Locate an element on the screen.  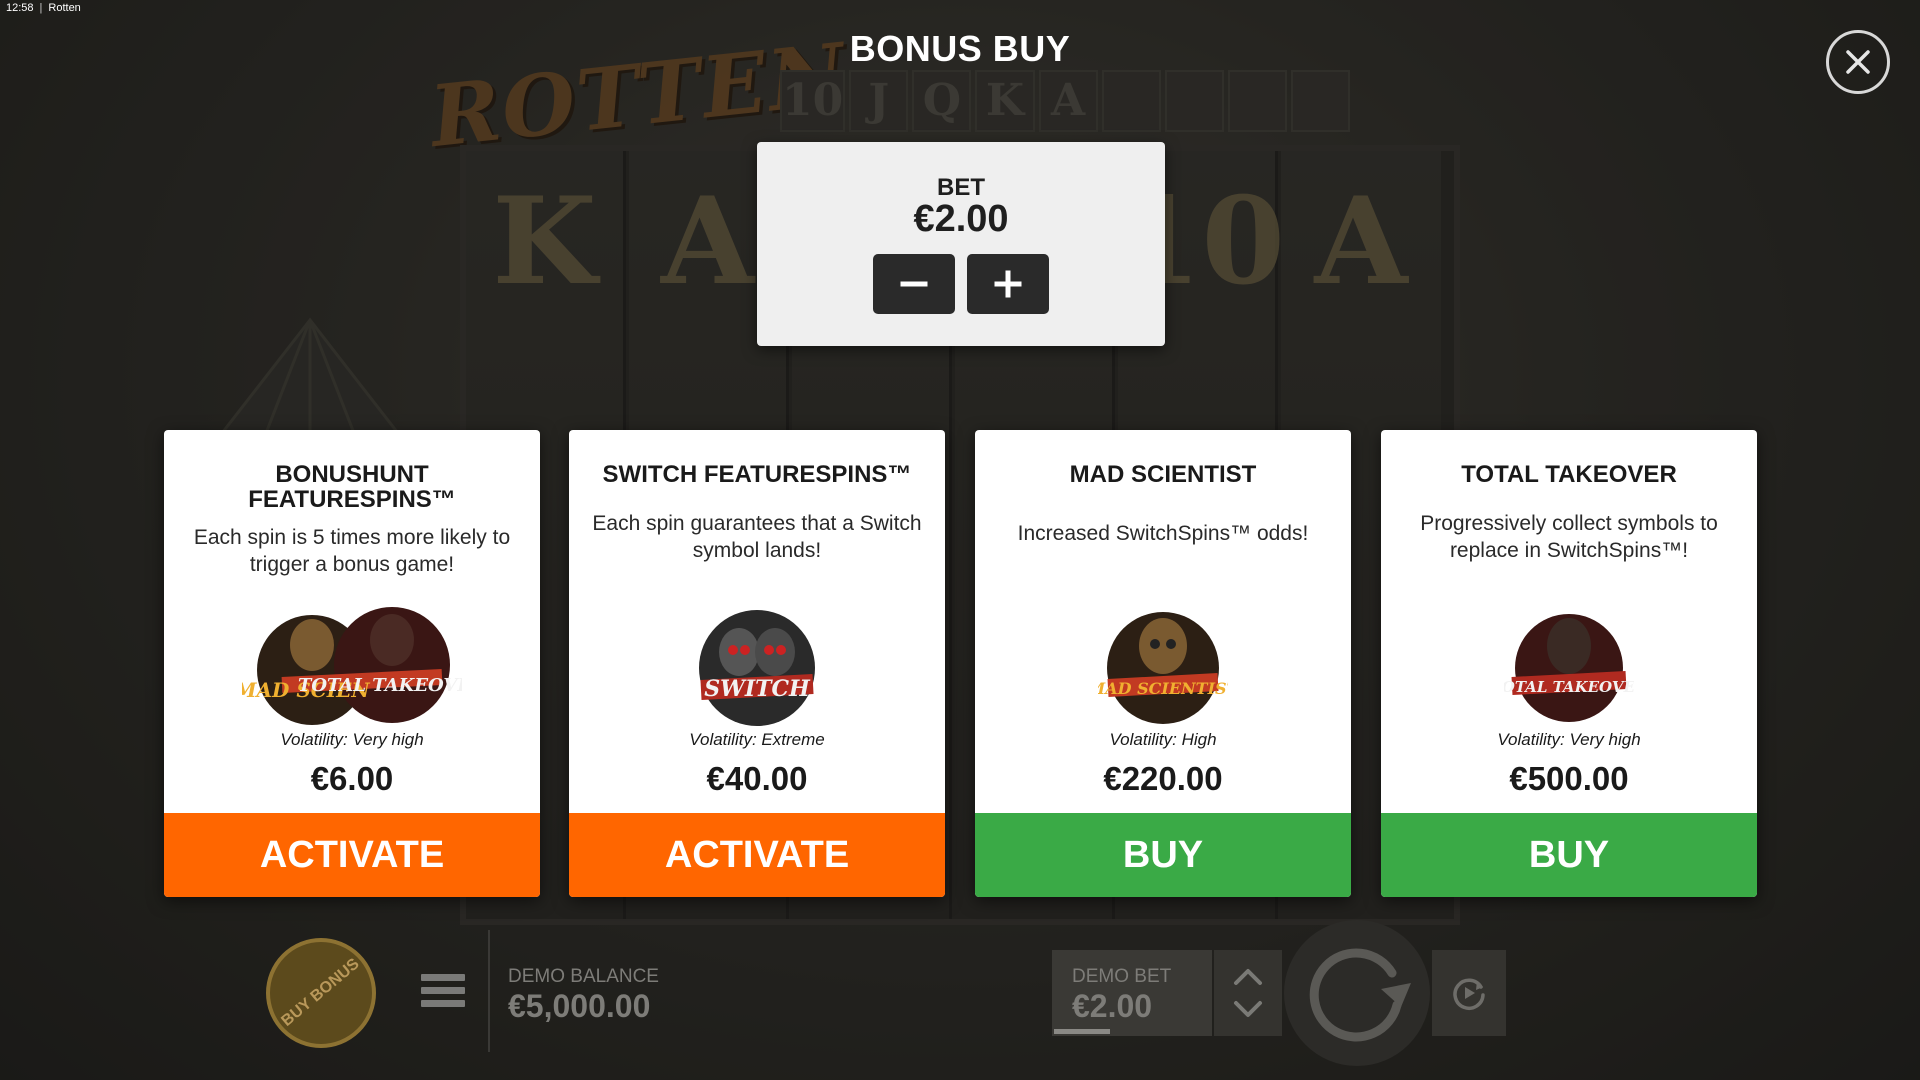
card-title: MAD SCIENTIST is located at coordinates (1163, 474).